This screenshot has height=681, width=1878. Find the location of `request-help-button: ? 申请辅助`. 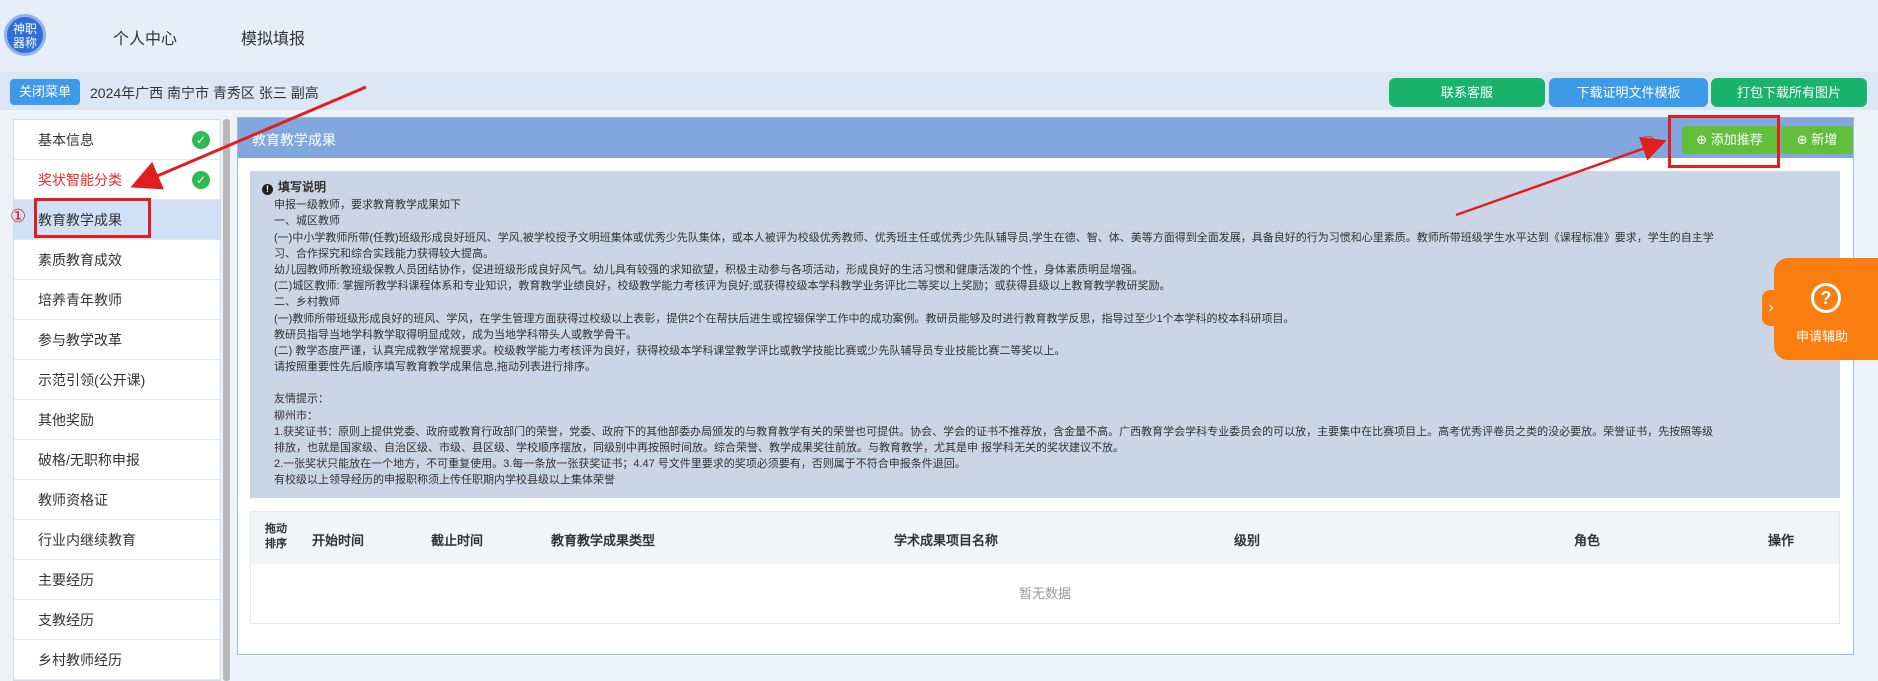

request-help-button: ? 申请辅助 is located at coordinates (1826, 309).